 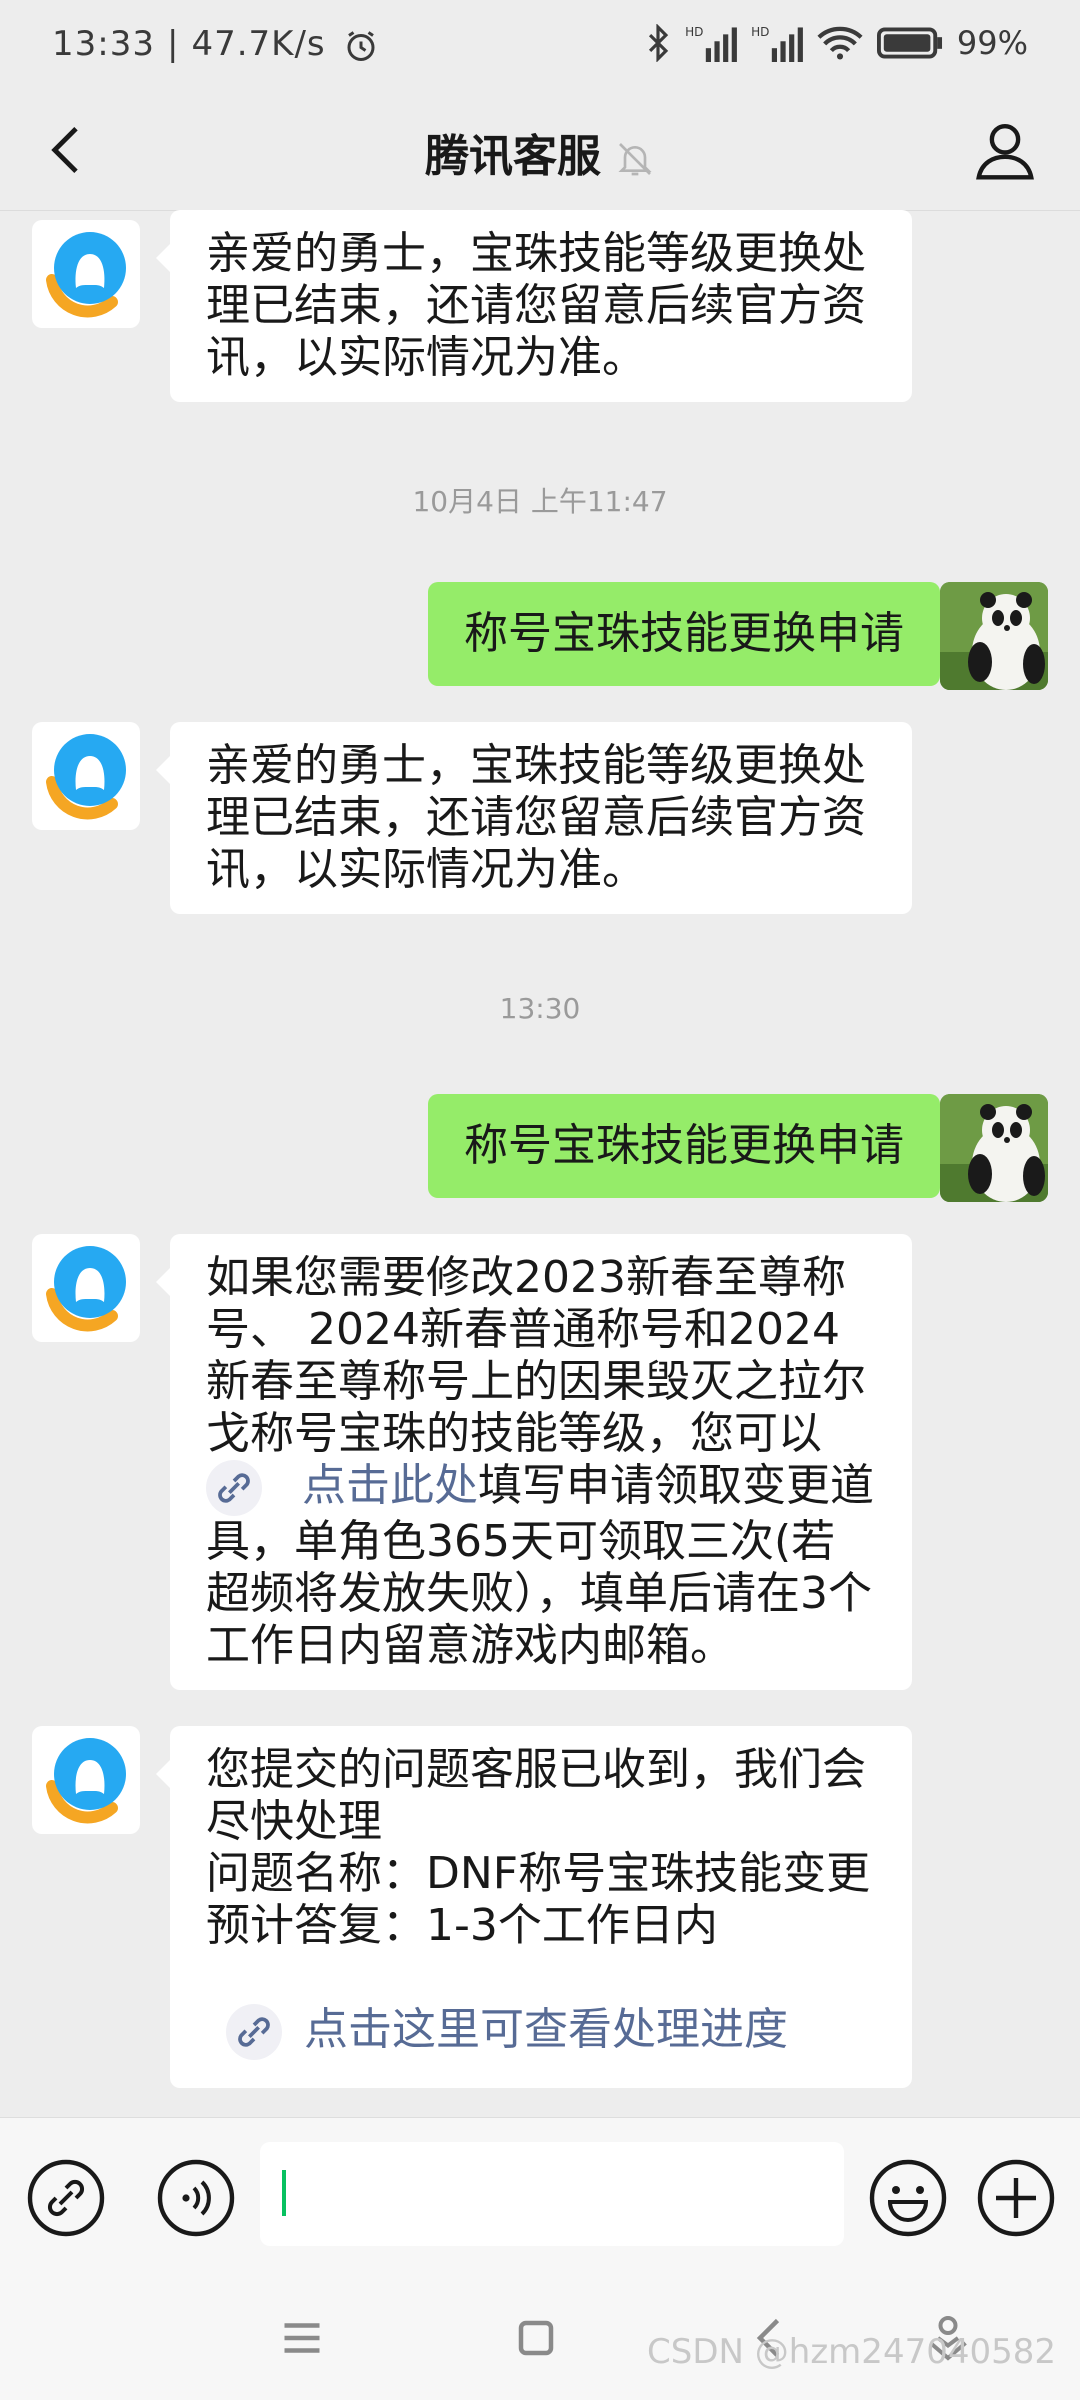 What do you see at coordinates (513, 156) in the screenshot?
I see `chat-title: 腾讯客服` at bounding box center [513, 156].